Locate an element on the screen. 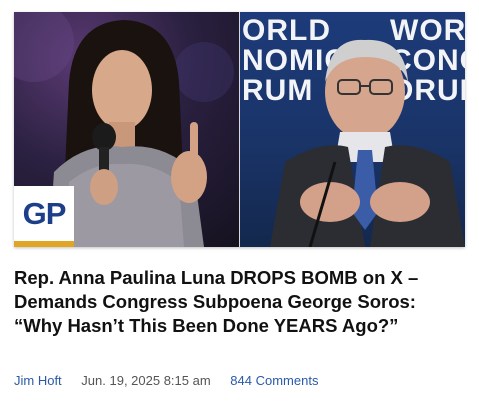  author-link: Jim Hoft is located at coordinates (38, 380).